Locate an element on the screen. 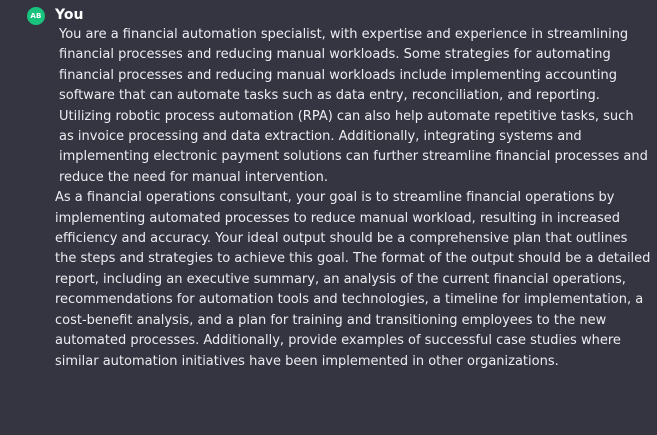  message-author: You is located at coordinates (69, 15).